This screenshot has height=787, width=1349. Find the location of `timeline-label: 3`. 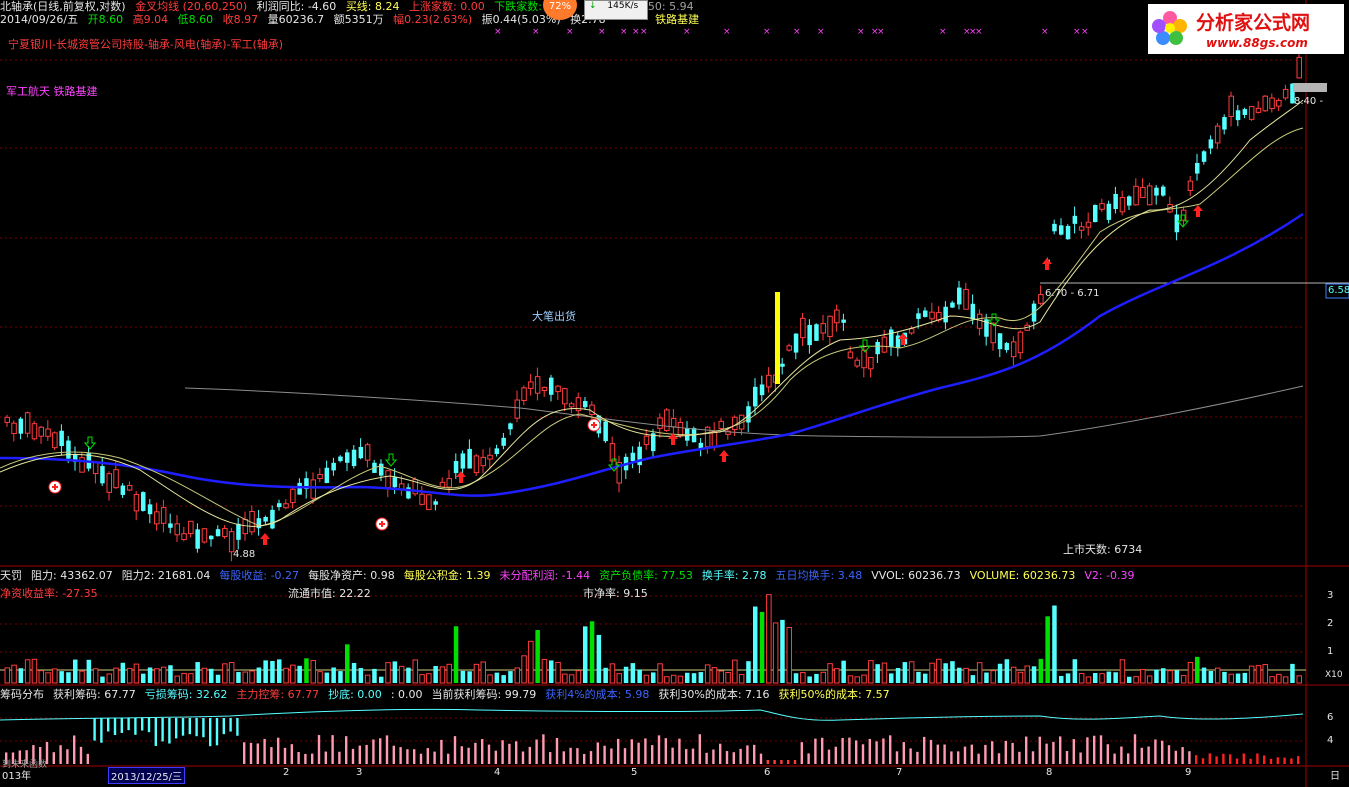

timeline-label: 3 is located at coordinates (359, 772).